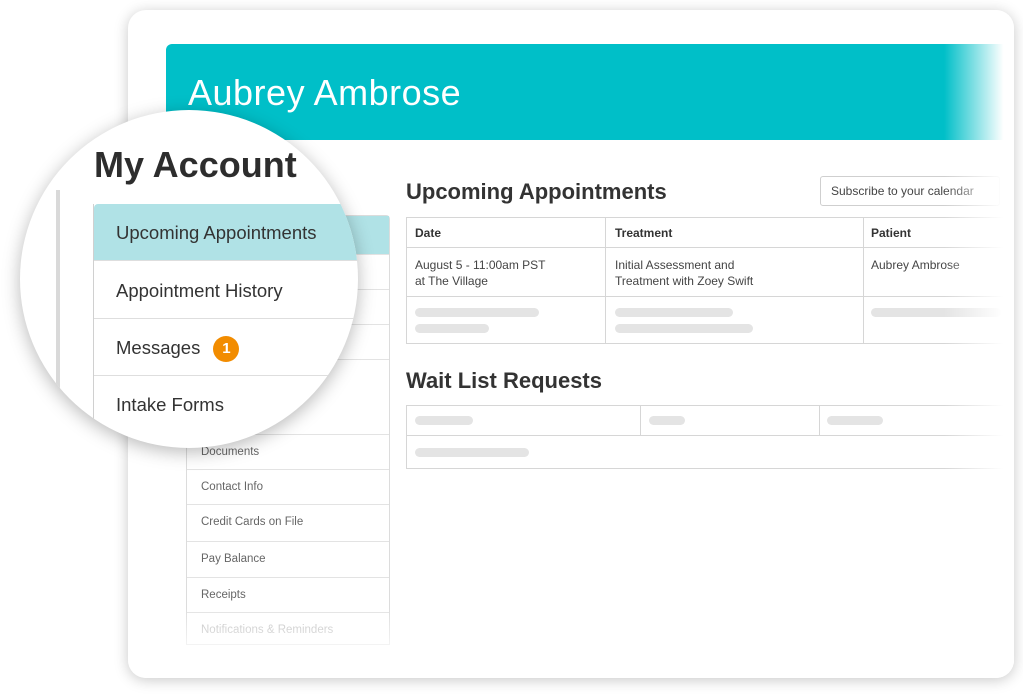 The image size is (1023, 696). Describe the element at coordinates (915, 265) in the screenshot. I see `appointment-patient-cell: Aubrey Ambrose` at that location.